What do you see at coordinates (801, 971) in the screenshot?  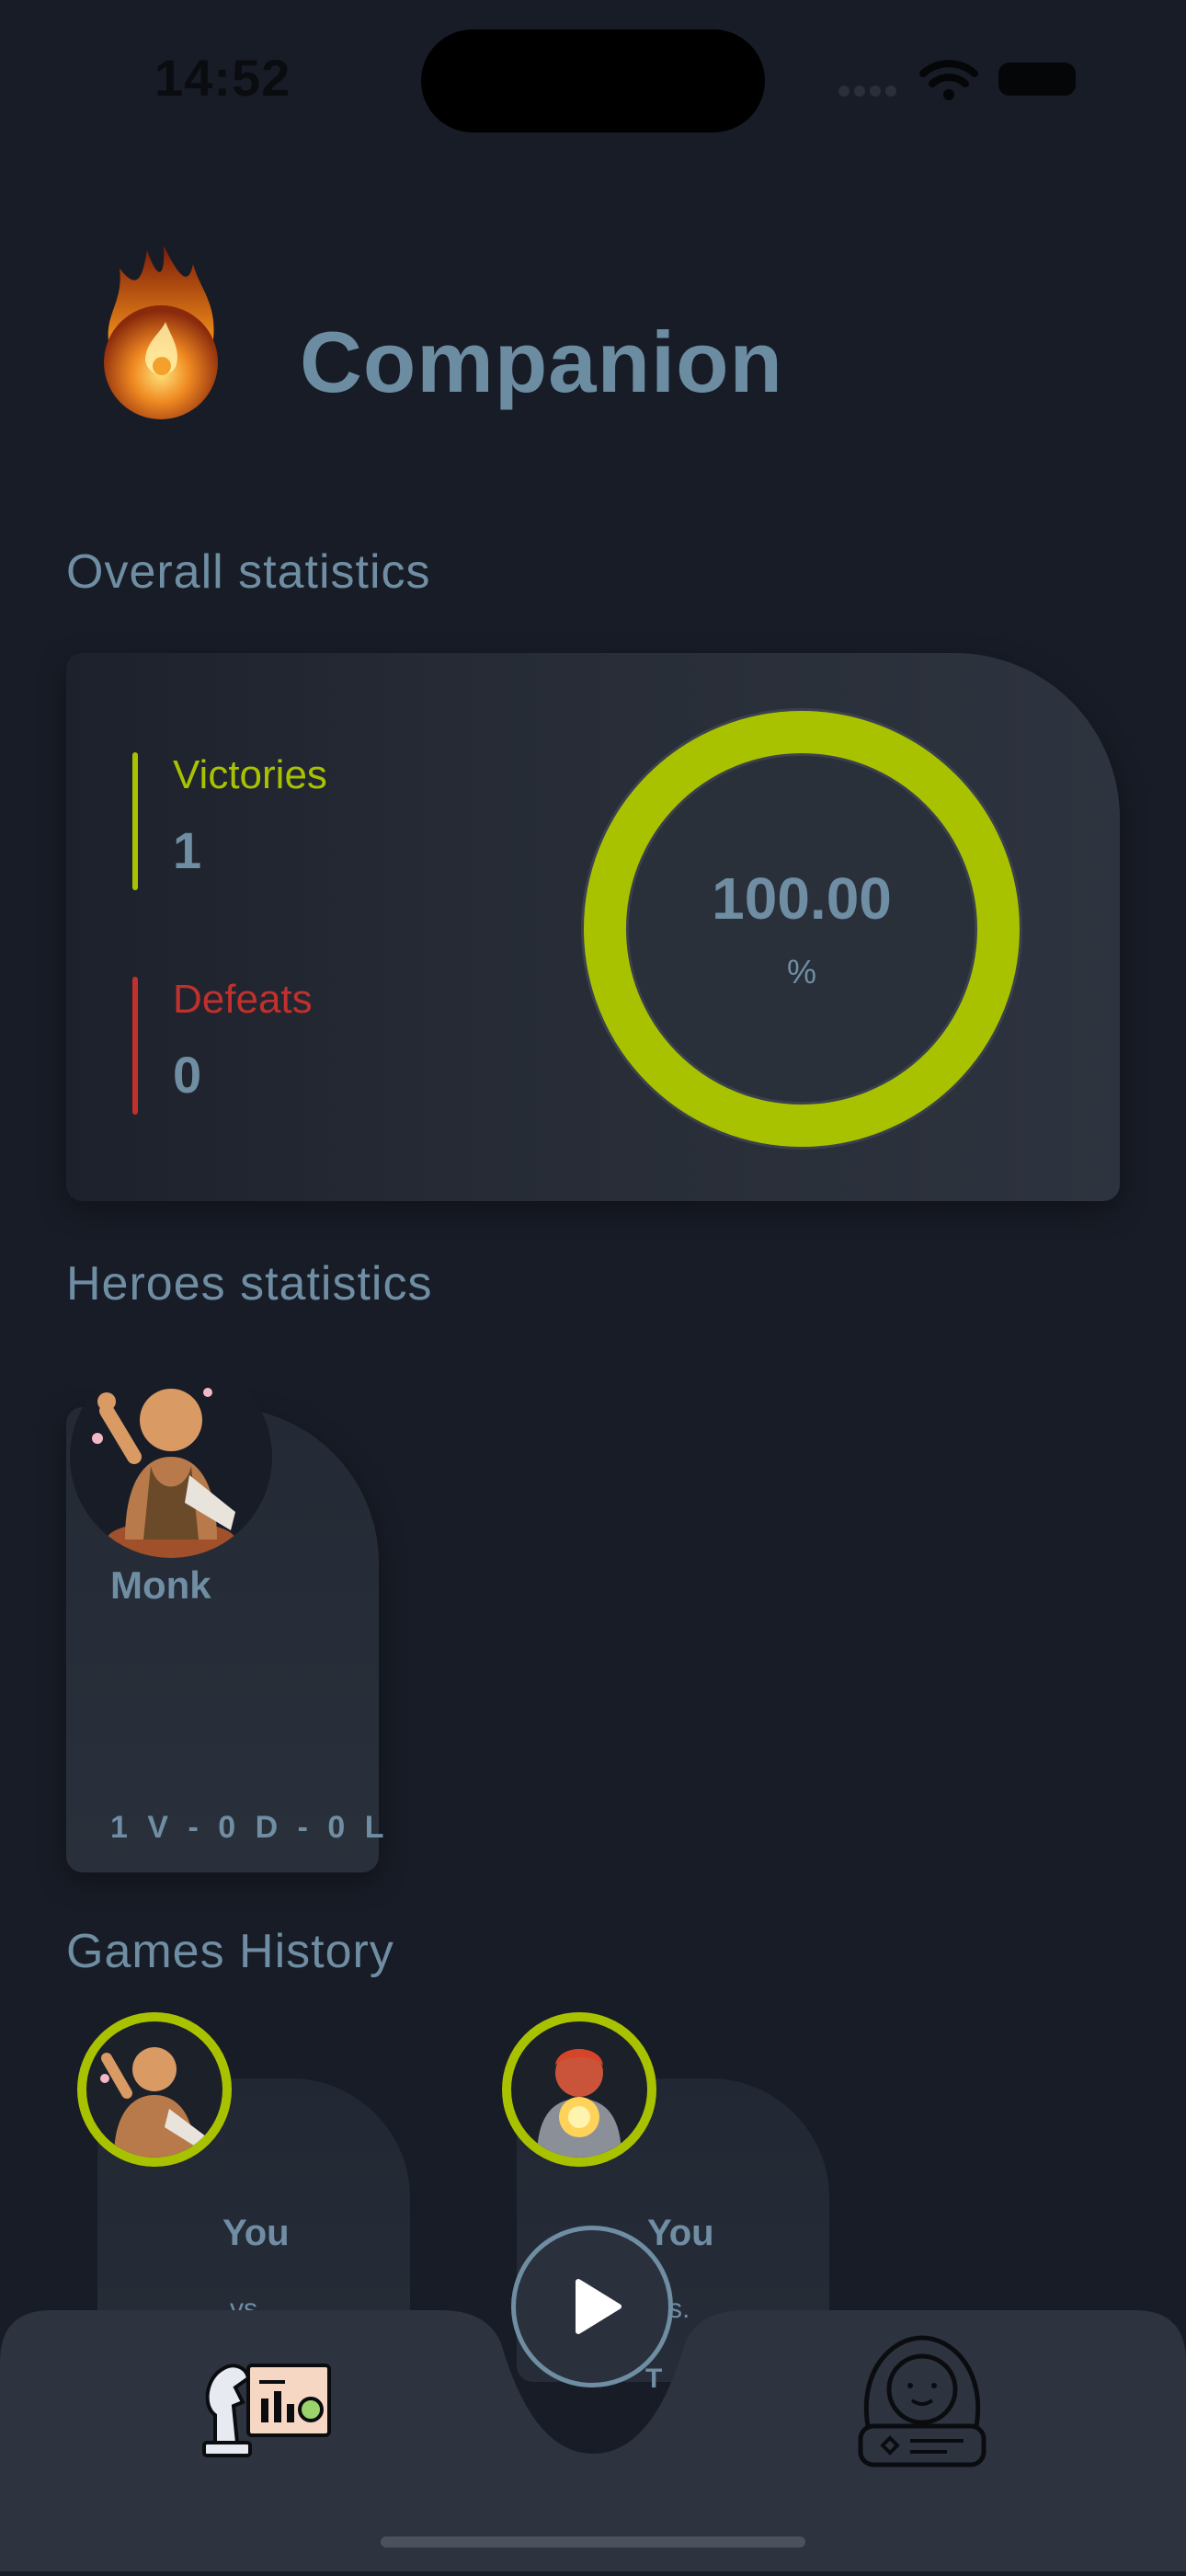 I see `win-rate-unit: %` at bounding box center [801, 971].